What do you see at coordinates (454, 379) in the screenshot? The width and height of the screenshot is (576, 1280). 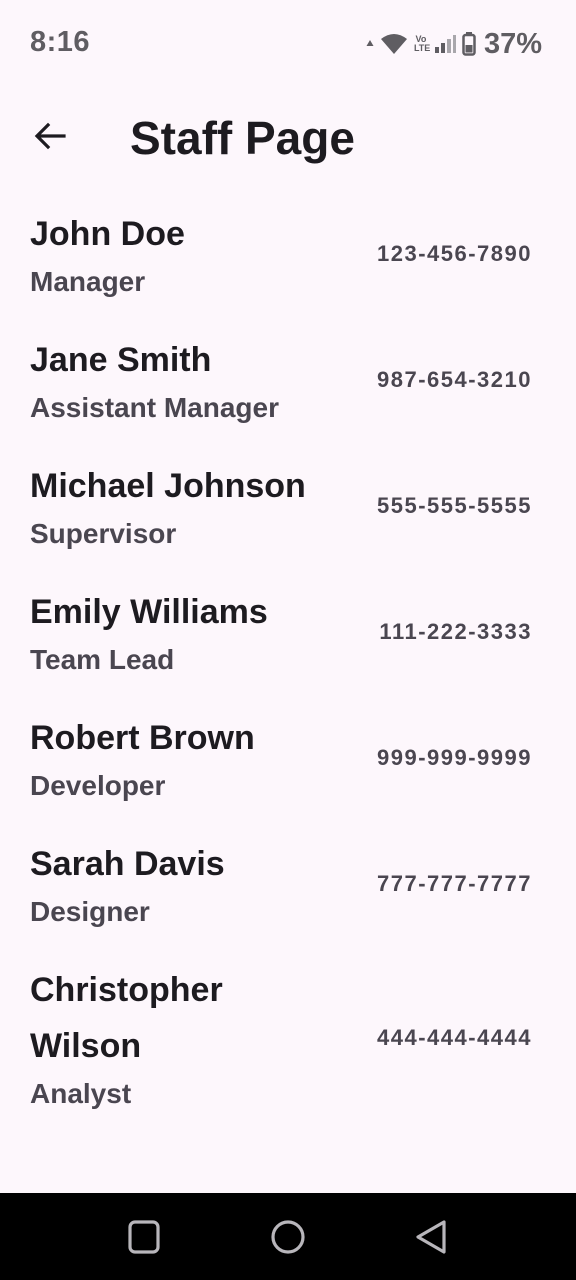 I see `staff-phone: 987-654-3210` at bounding box center [454, 379].